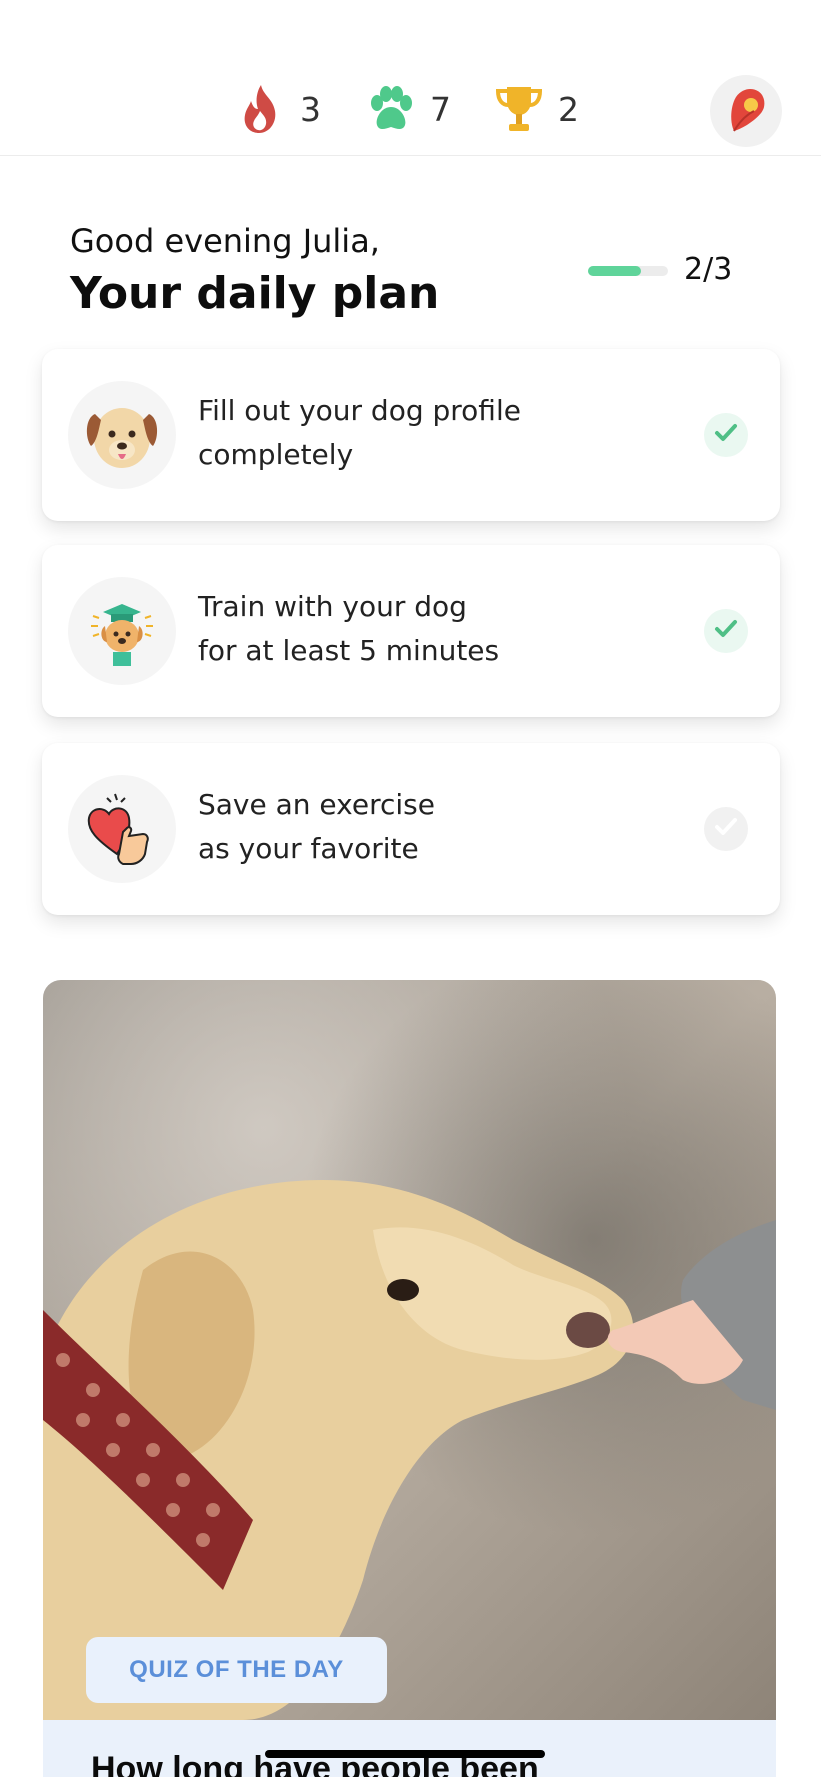 This screenshot has height=1777, width=821. I want to click on quiz-of-the-day-badge: QUIZ OF THE DAY, so click(236, 1670).